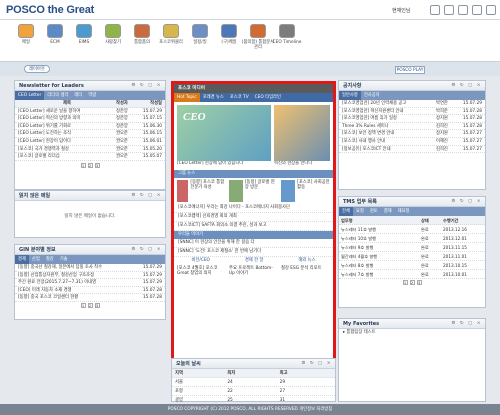 This screenshot has width=500, height=415. What do you see at coordinates (388, 211) in the screenshot?
I see `tab-approval: 결재` at bounding box center [388, 211].